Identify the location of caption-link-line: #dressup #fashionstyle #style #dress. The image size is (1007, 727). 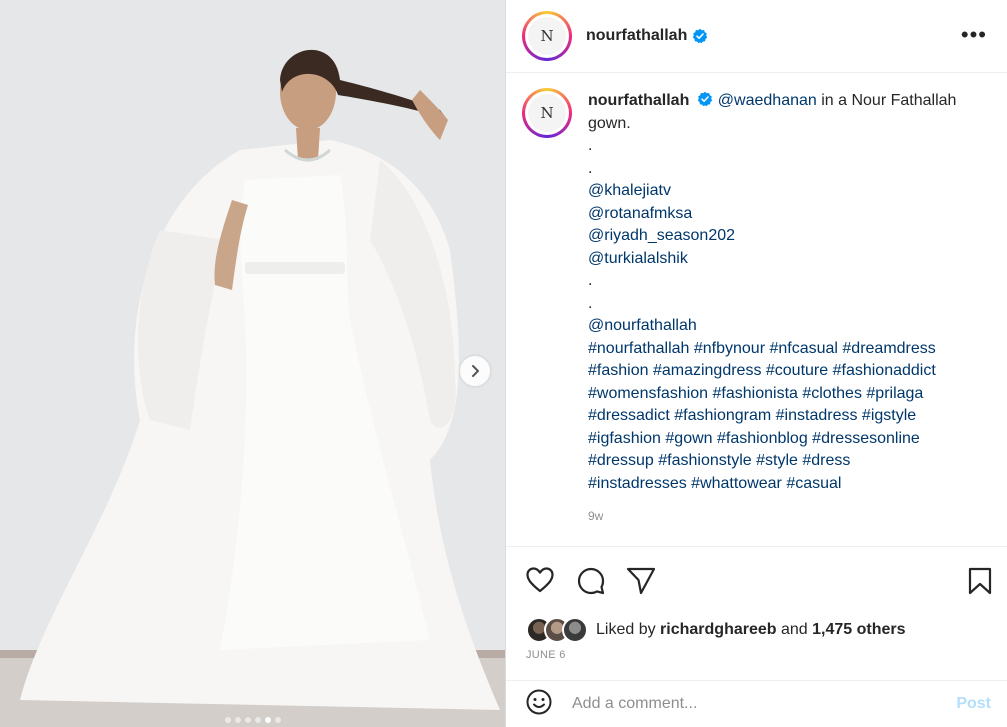
(783, 461).